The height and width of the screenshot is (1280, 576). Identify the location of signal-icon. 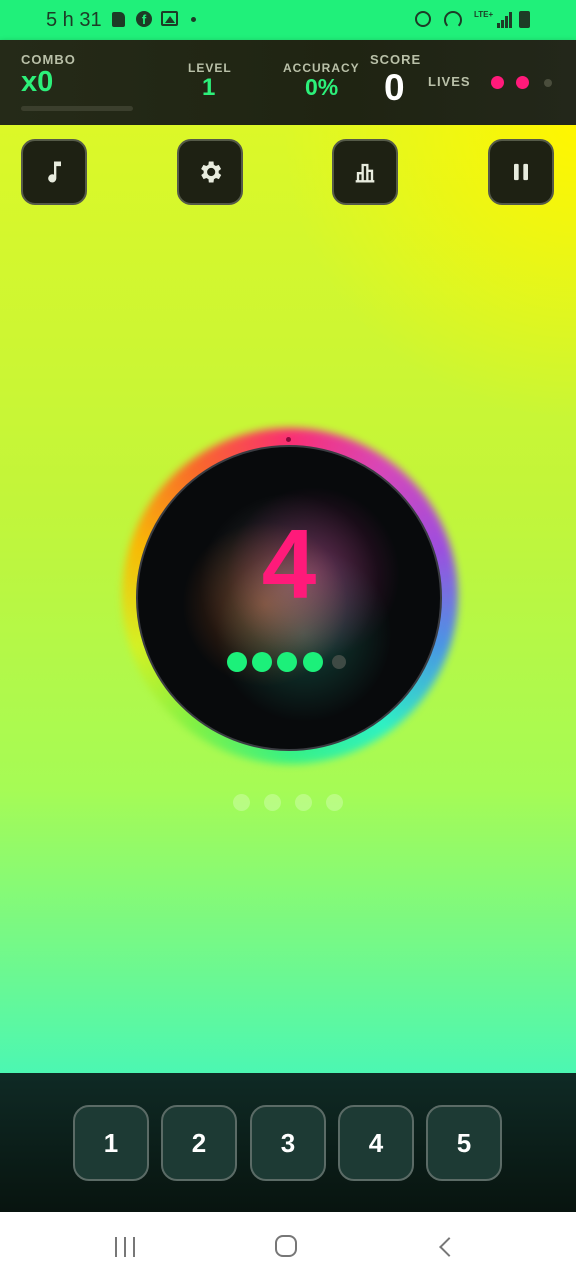
(505, 20).